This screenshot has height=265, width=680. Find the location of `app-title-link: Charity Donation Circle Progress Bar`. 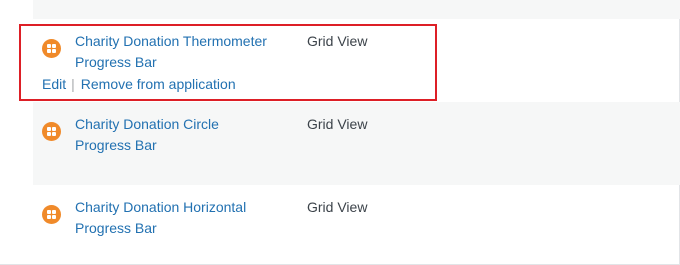

app-title-link: Charity Donation Circle Progress Bar is located at coordinates (185, 135).